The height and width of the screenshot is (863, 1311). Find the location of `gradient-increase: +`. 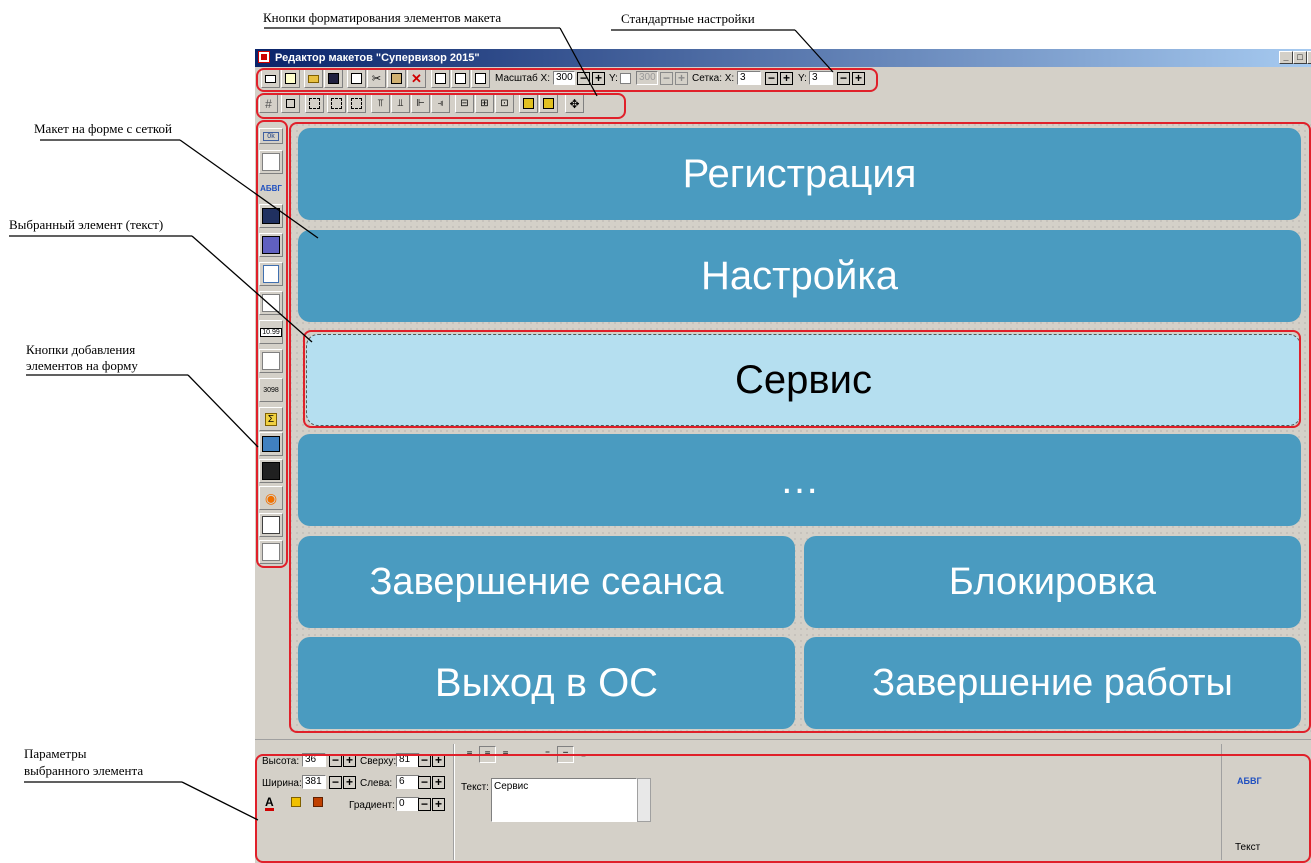

gradient-increase: + is located at coordinates (438, 804).